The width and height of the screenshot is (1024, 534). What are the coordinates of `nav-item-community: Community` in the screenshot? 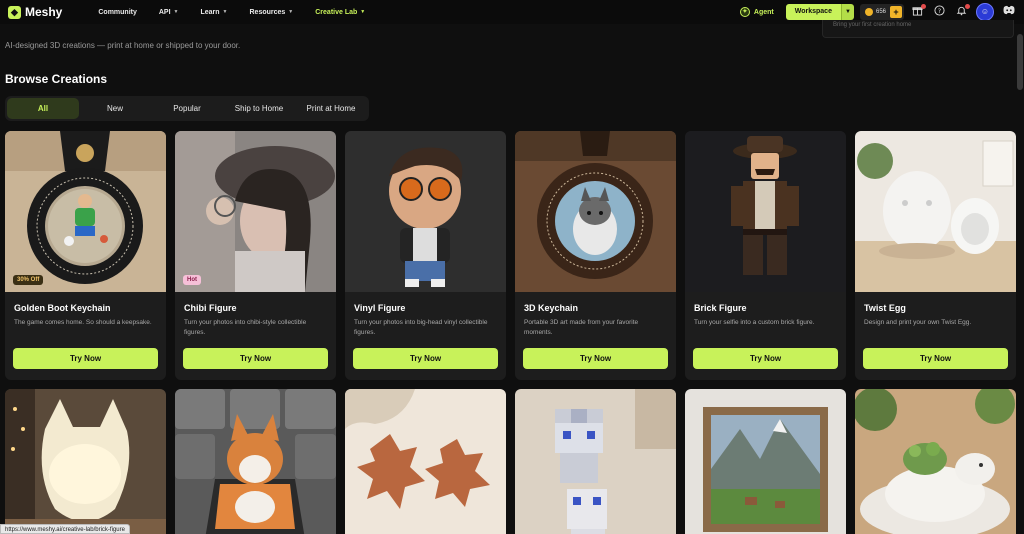 It's located at (117, 12).